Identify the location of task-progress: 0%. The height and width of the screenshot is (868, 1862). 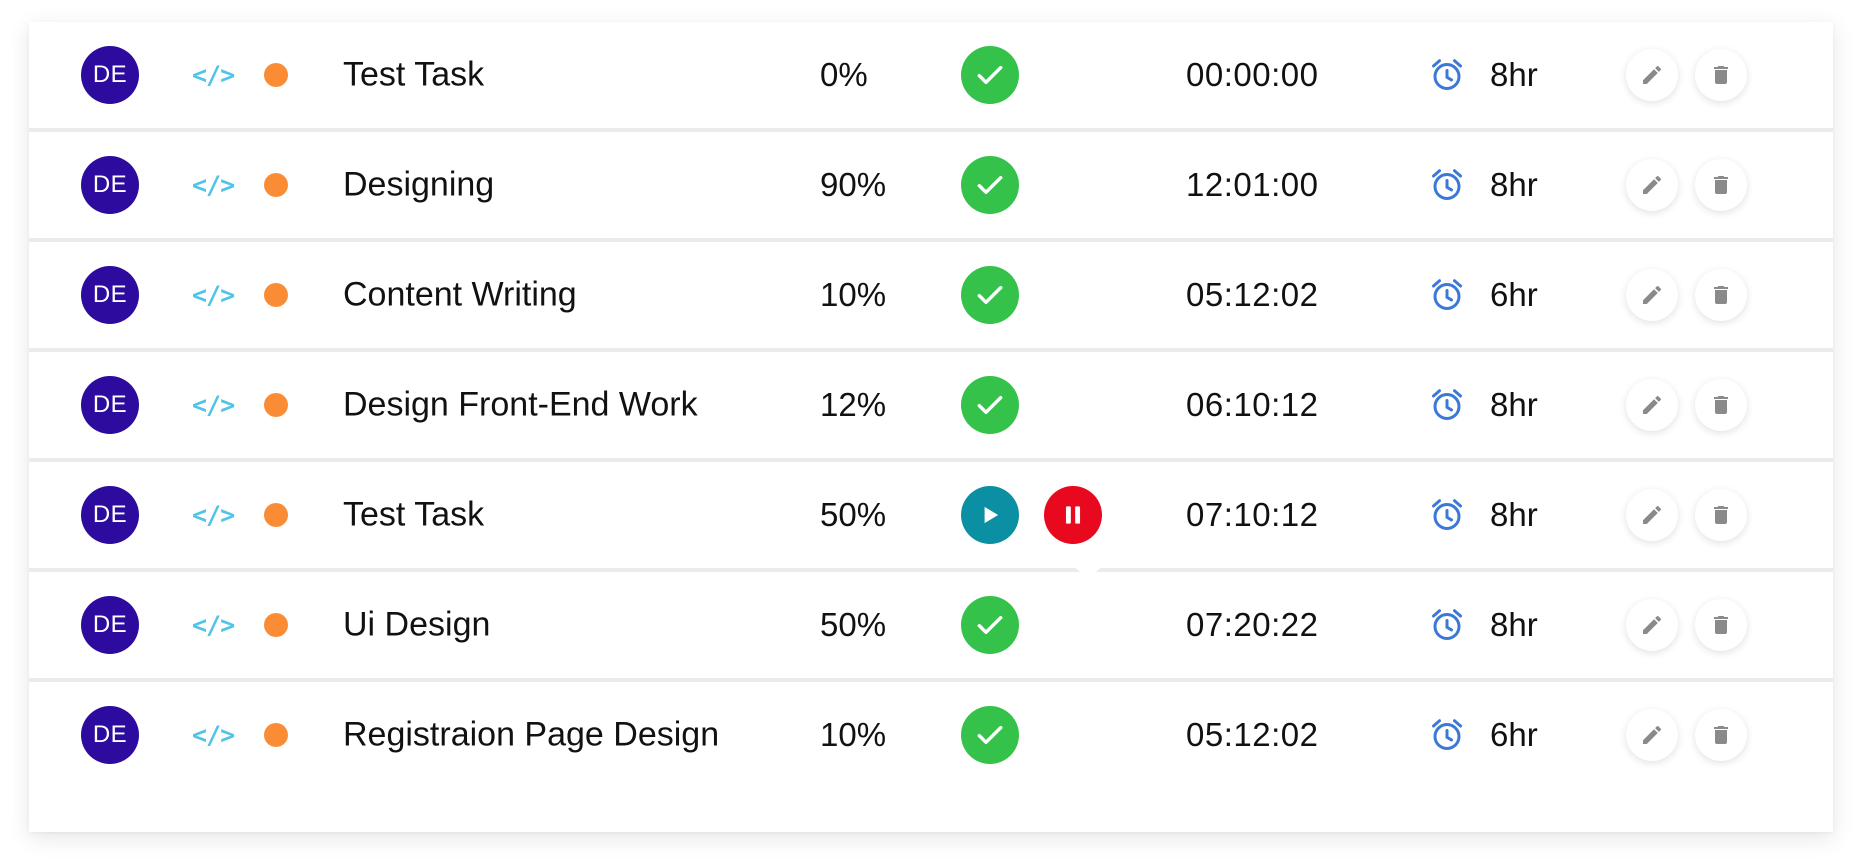
(844, 74).